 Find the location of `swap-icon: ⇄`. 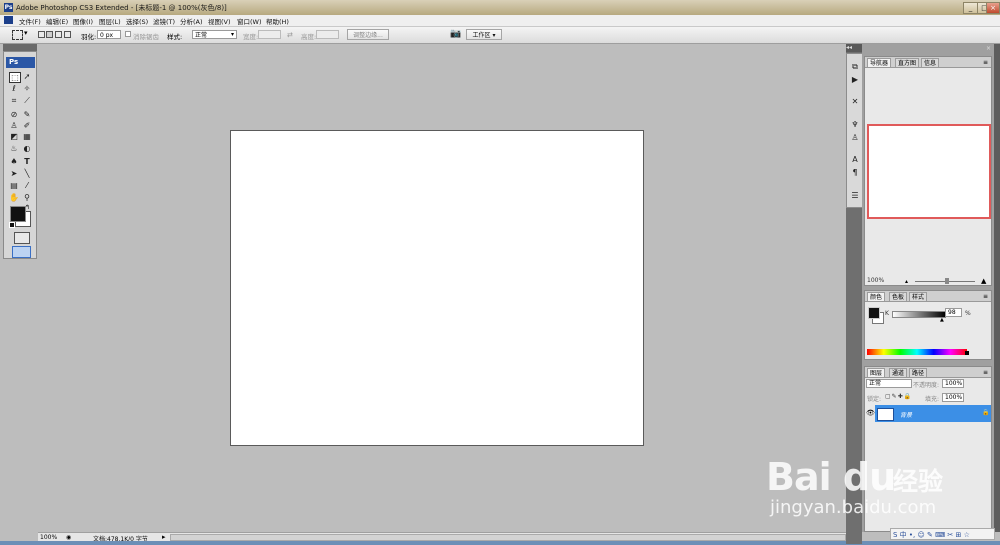

swap-icon: ⇄ is located at coordinates (290, 35).